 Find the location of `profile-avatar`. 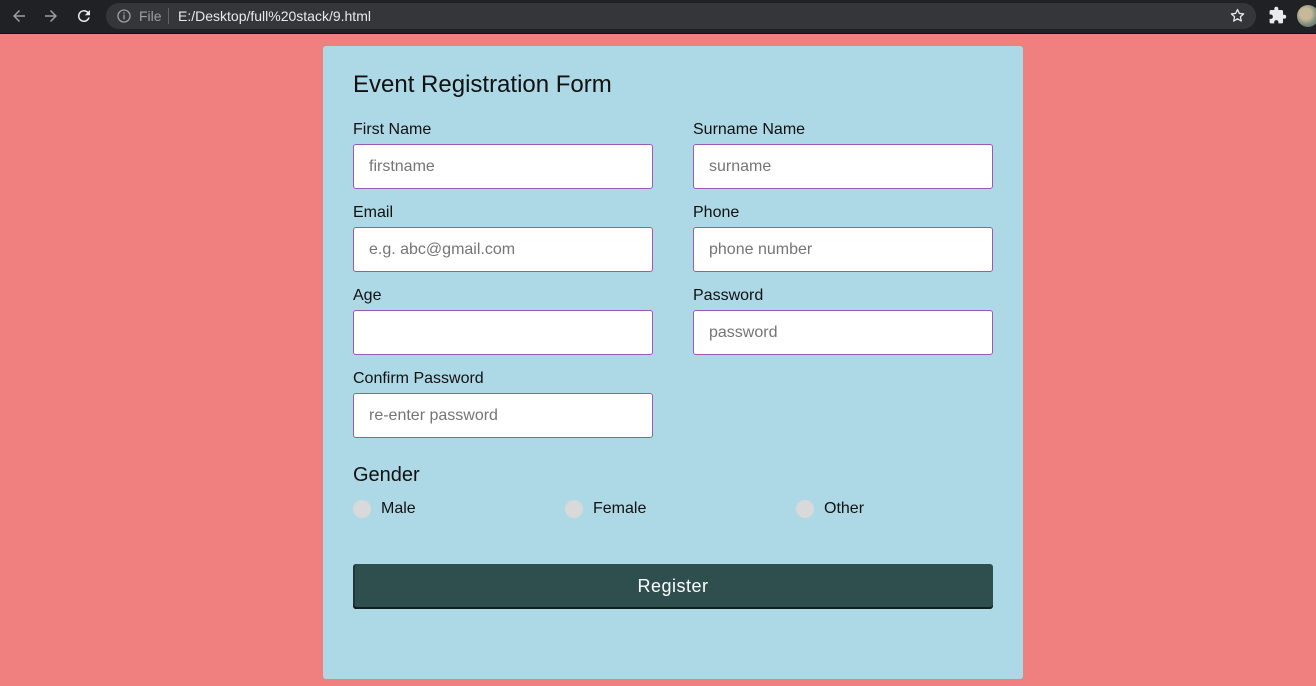

profile-avatar is located at coordinates (1306, 16).